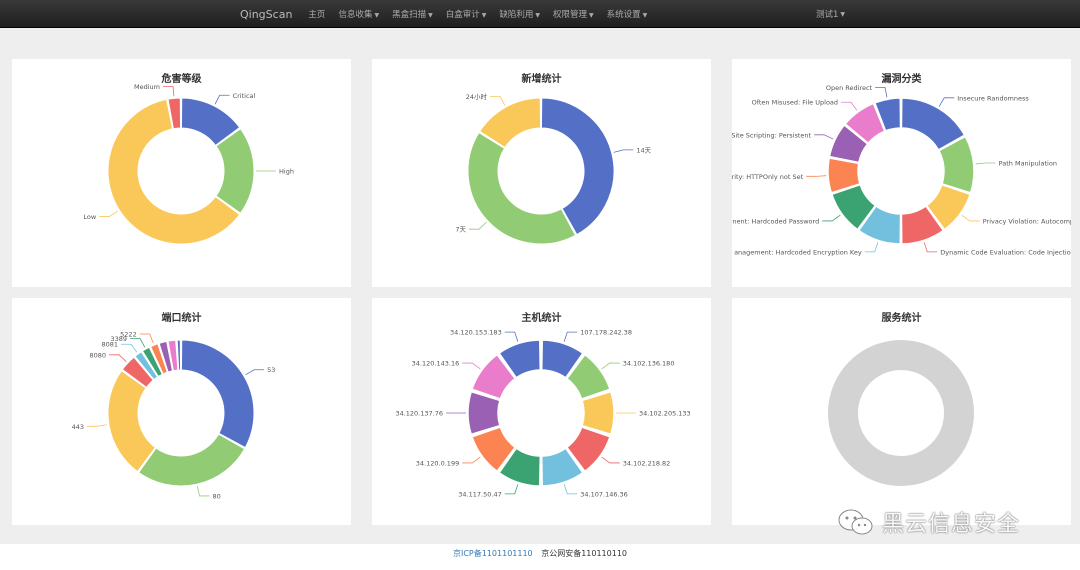  What do you see at coordinates (436, 364) in the screenshot?
I see `slice-label: 34.120.143.16` at bounding box center [436, 364].